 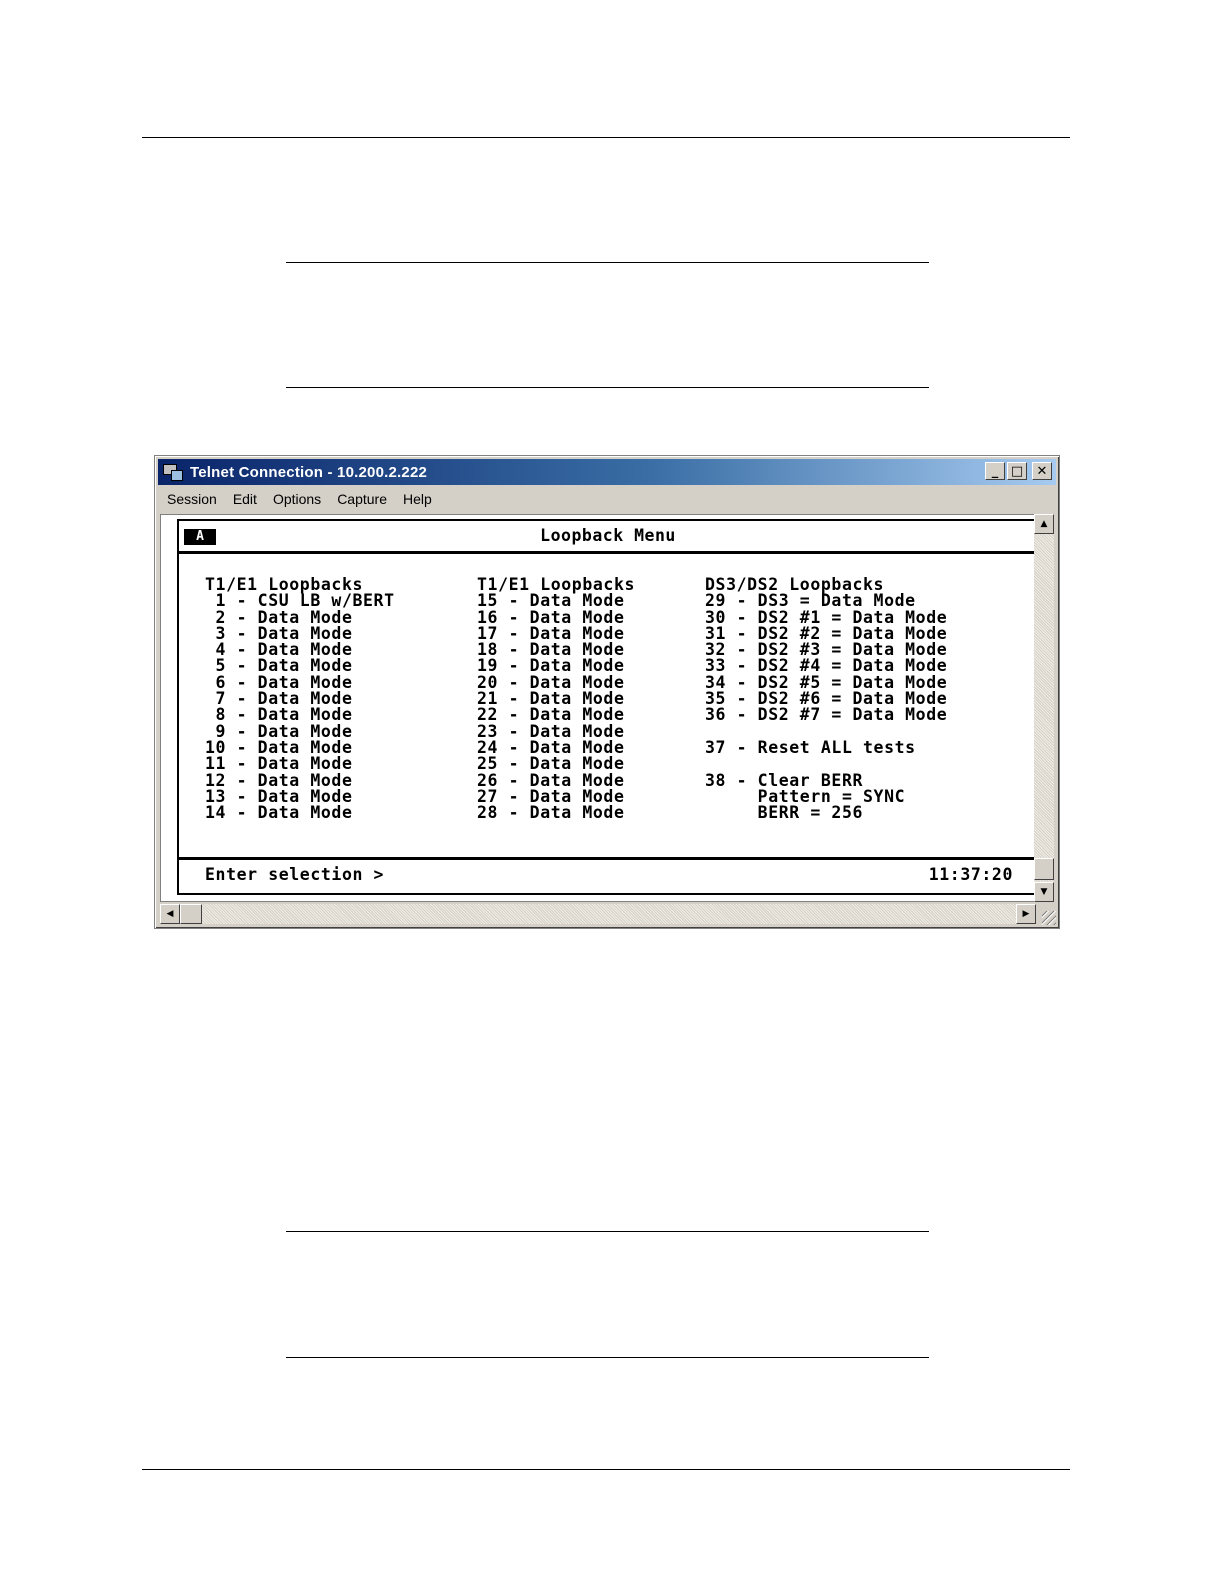 I want to click on horizontal-scroll-thumb, so click(x=191, y=914).